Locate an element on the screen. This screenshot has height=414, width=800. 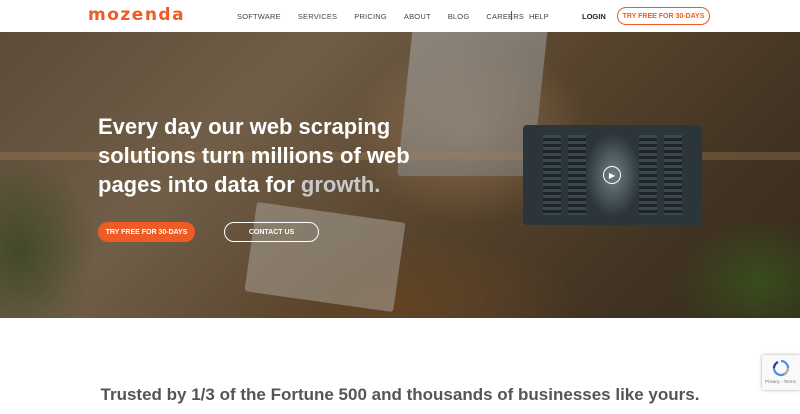
play-icon: ▶ is located at coordinates (612, 175).